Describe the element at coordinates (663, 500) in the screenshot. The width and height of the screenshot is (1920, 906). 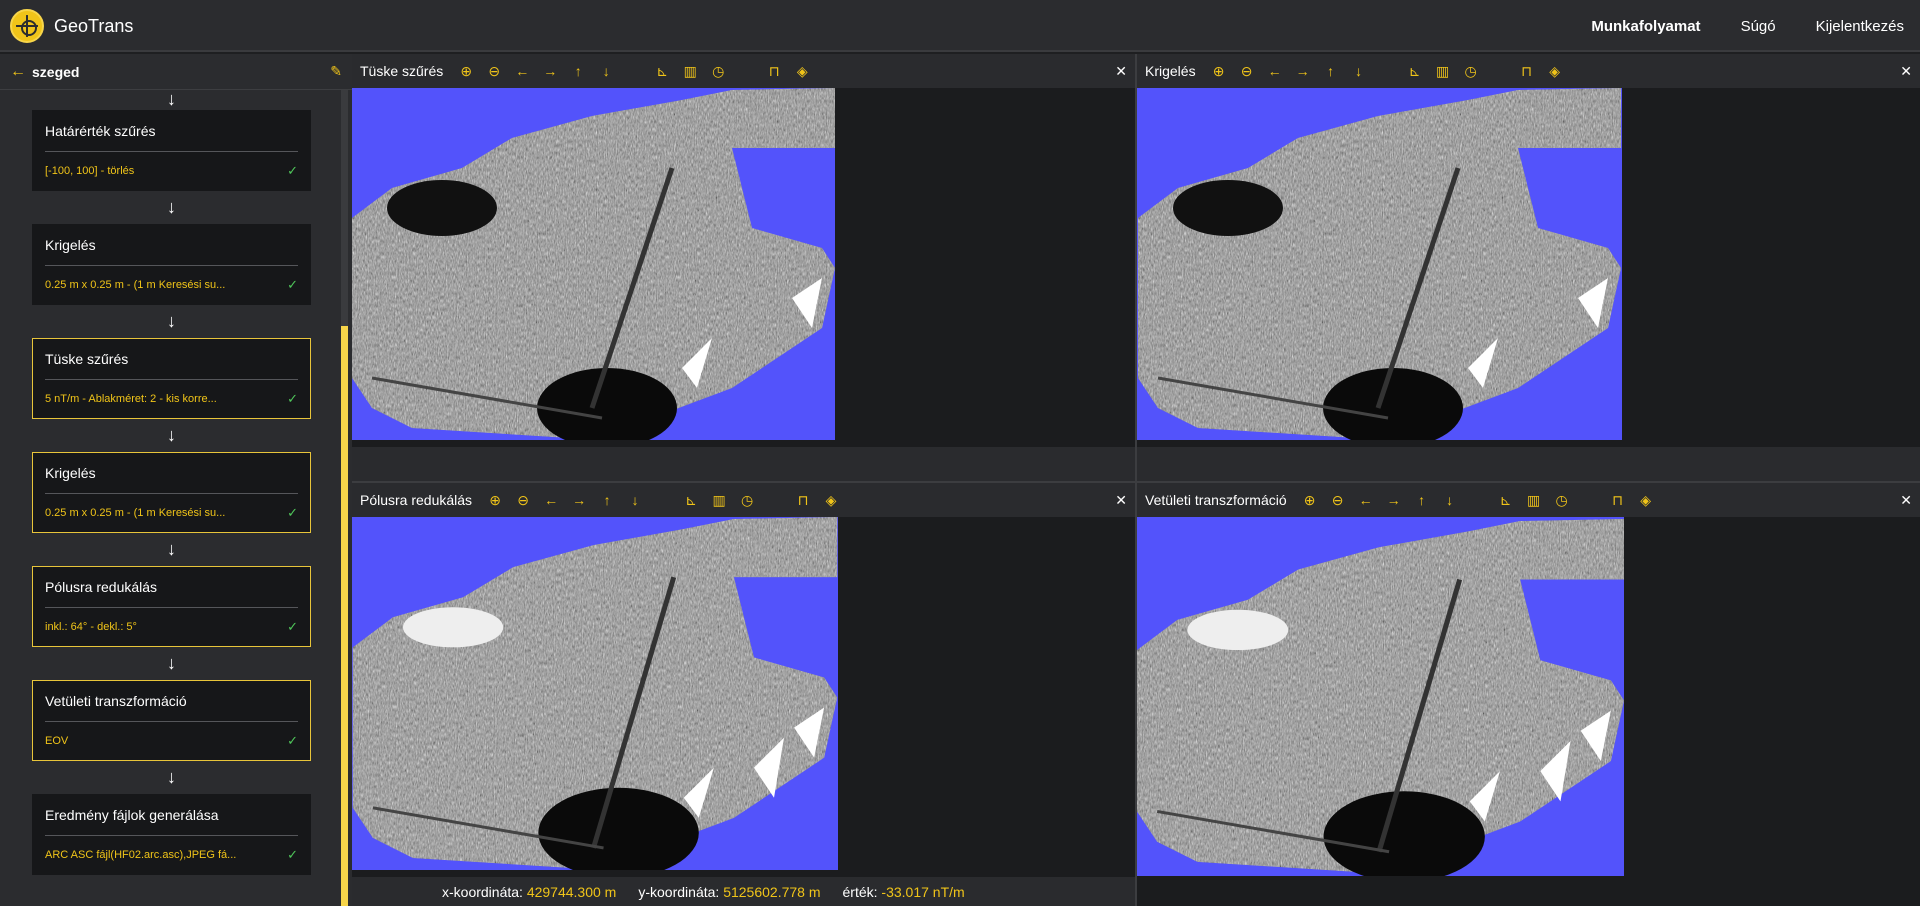
I see `panel-toolbar: ⊕ ⊖ ← → ↑ ↓ ⊾ ▥ ◷ ⊓ ◈` at that location.